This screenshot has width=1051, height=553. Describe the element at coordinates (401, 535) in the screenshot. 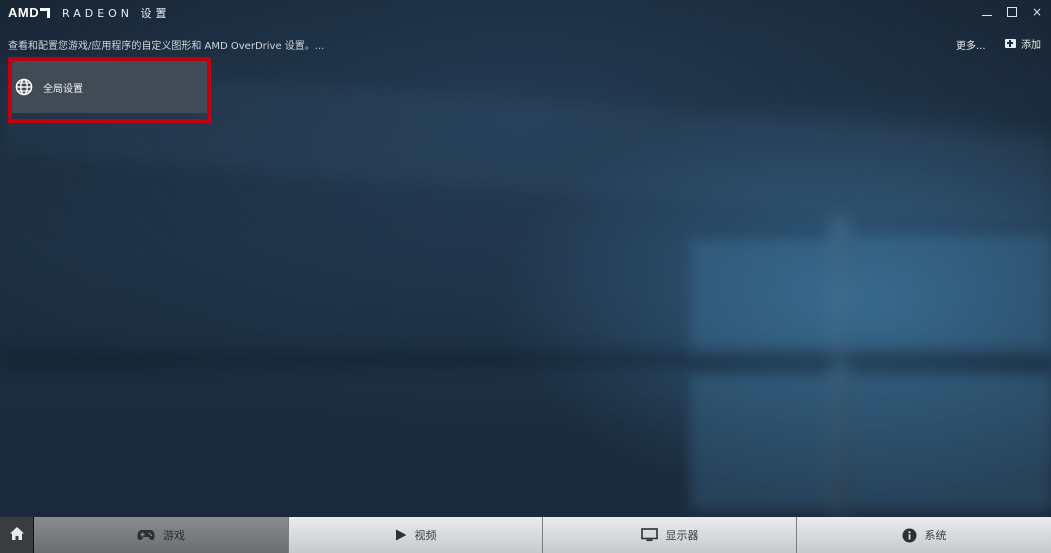

I see `play-icon` at that location.